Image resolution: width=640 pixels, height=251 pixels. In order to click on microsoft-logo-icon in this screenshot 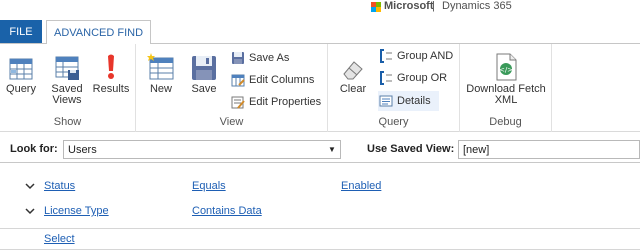, I will do `click(376, 7)`.